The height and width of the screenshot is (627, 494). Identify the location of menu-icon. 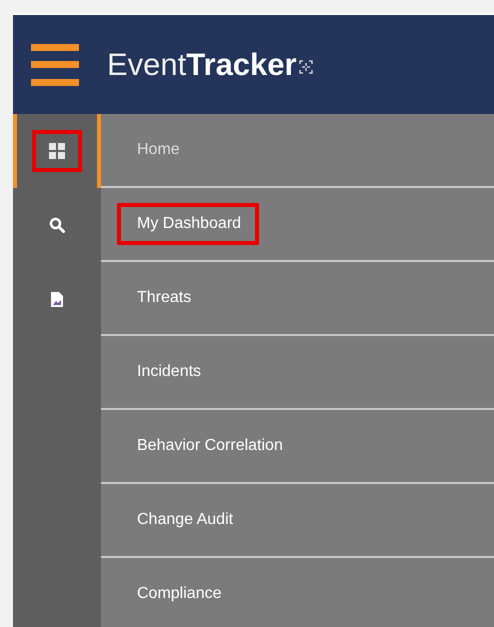
(55, 65).